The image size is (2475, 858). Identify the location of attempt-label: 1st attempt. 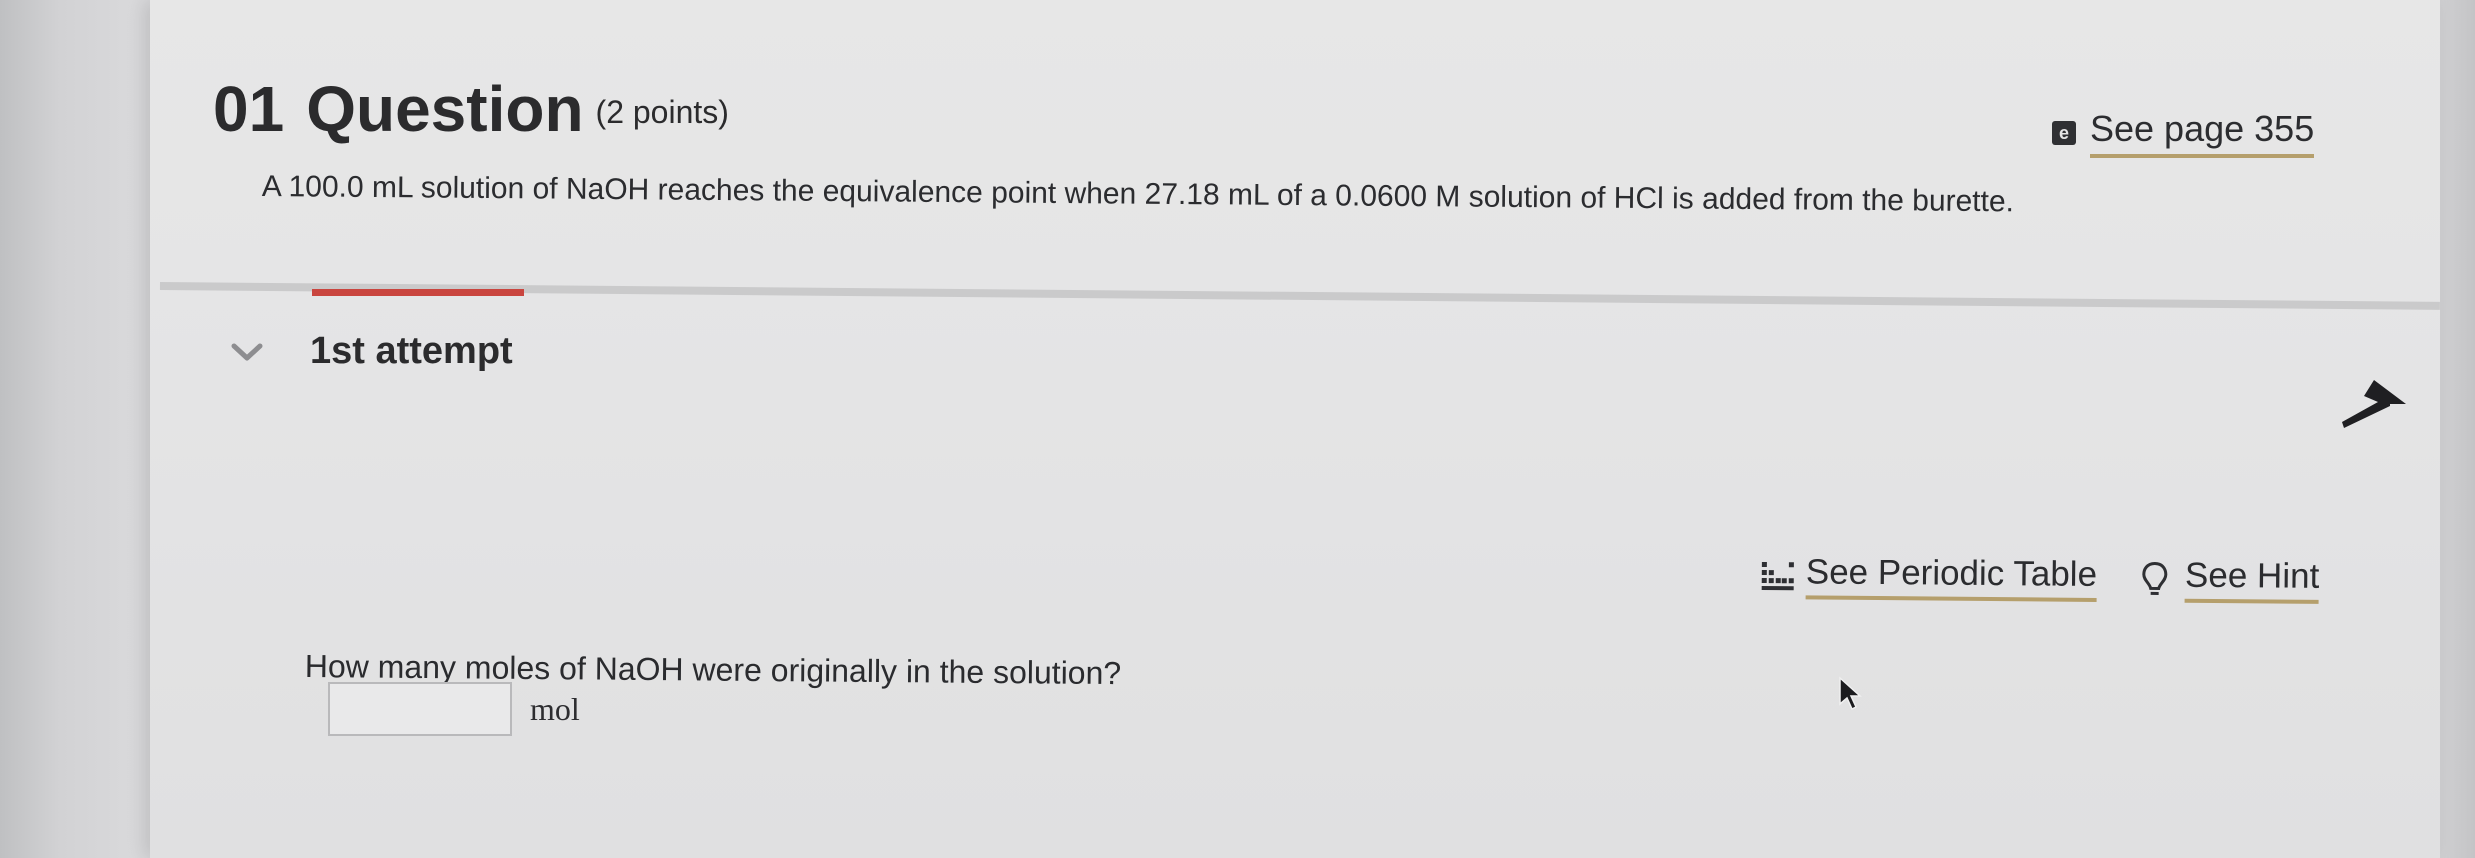
(411, 351).